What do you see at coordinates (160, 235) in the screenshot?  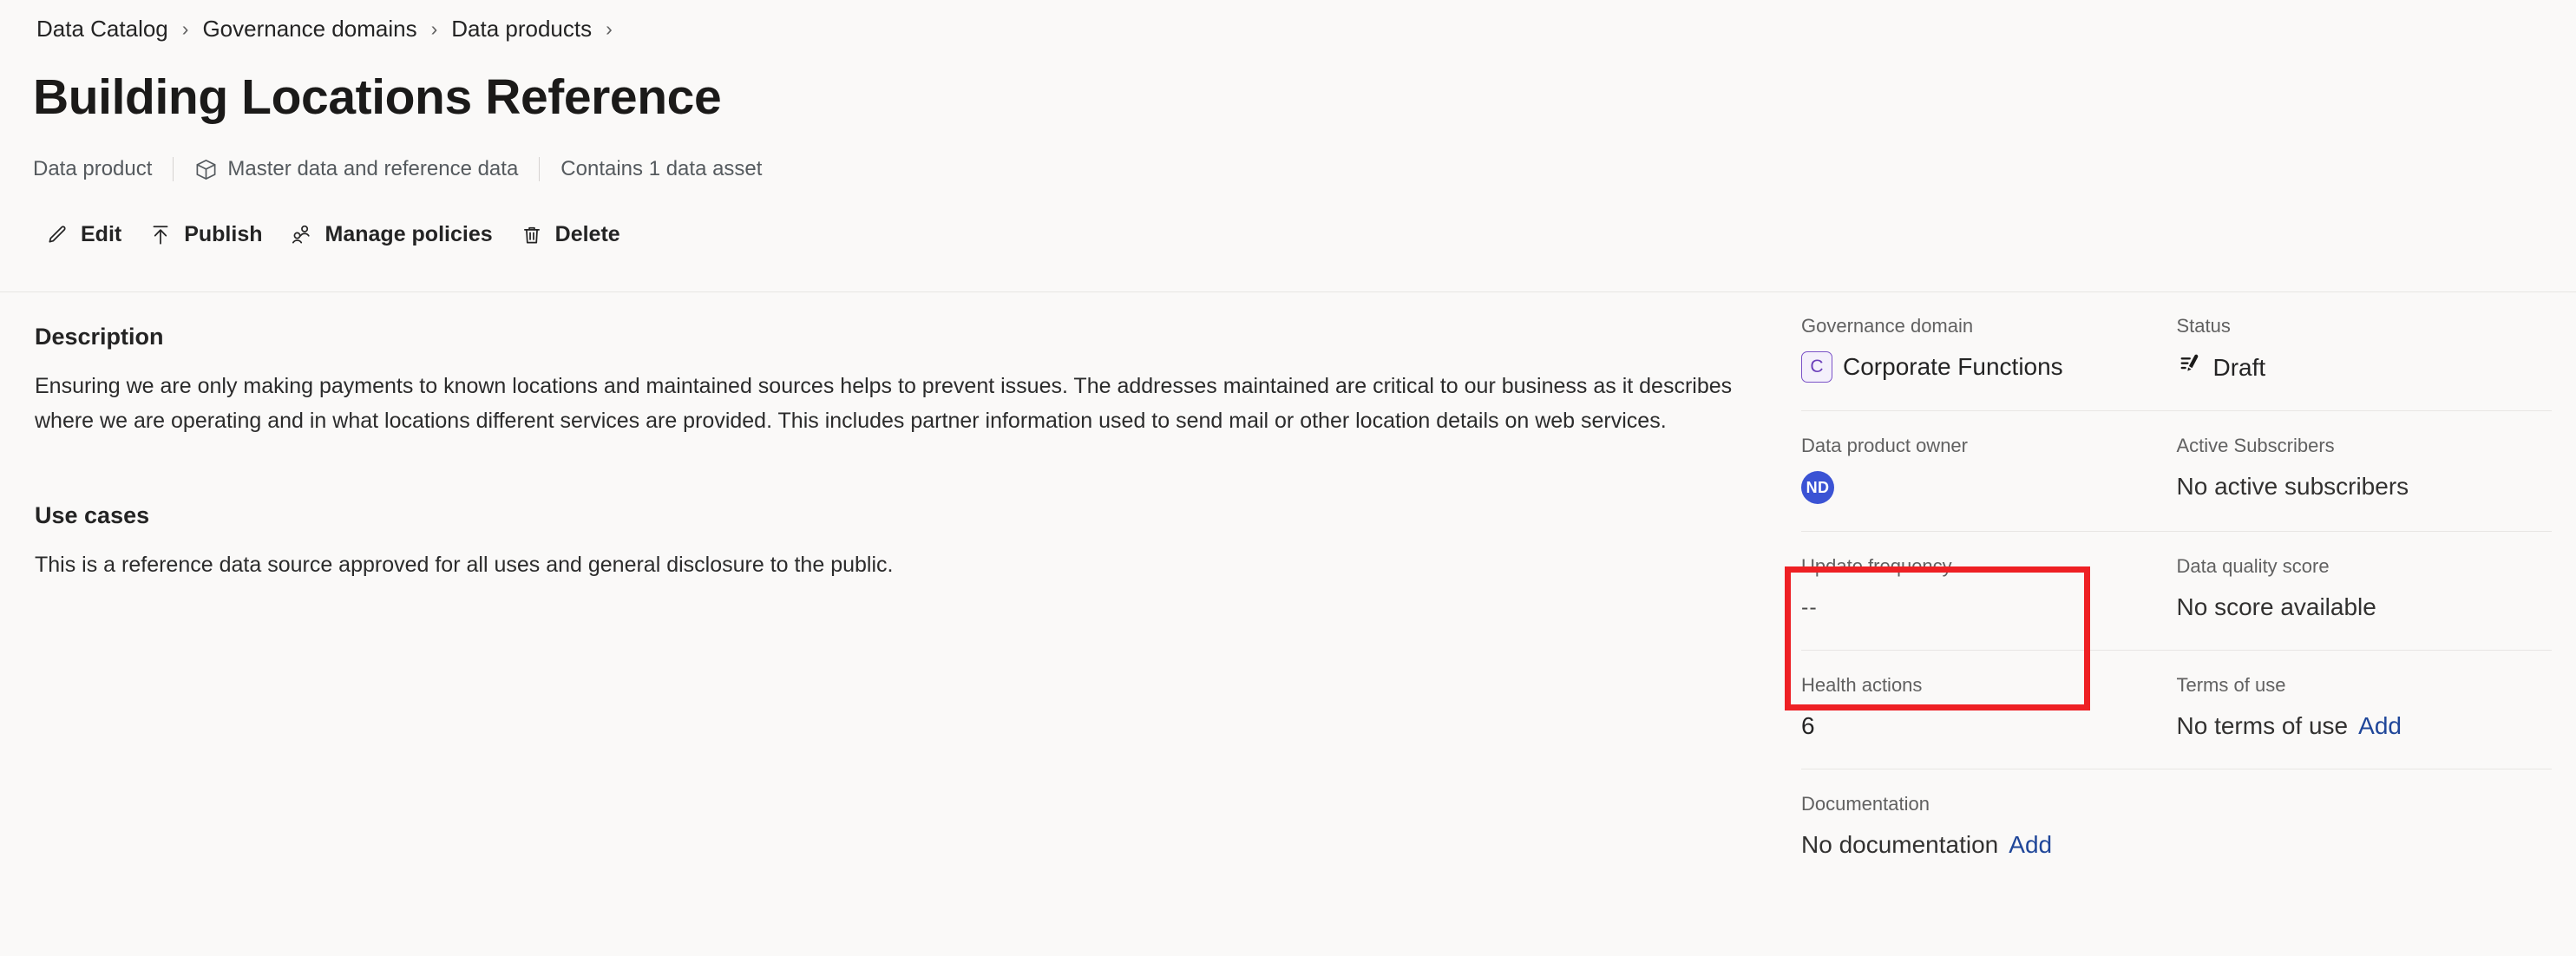 I see `publish-upload-icon` at bounding box center [160, 235].